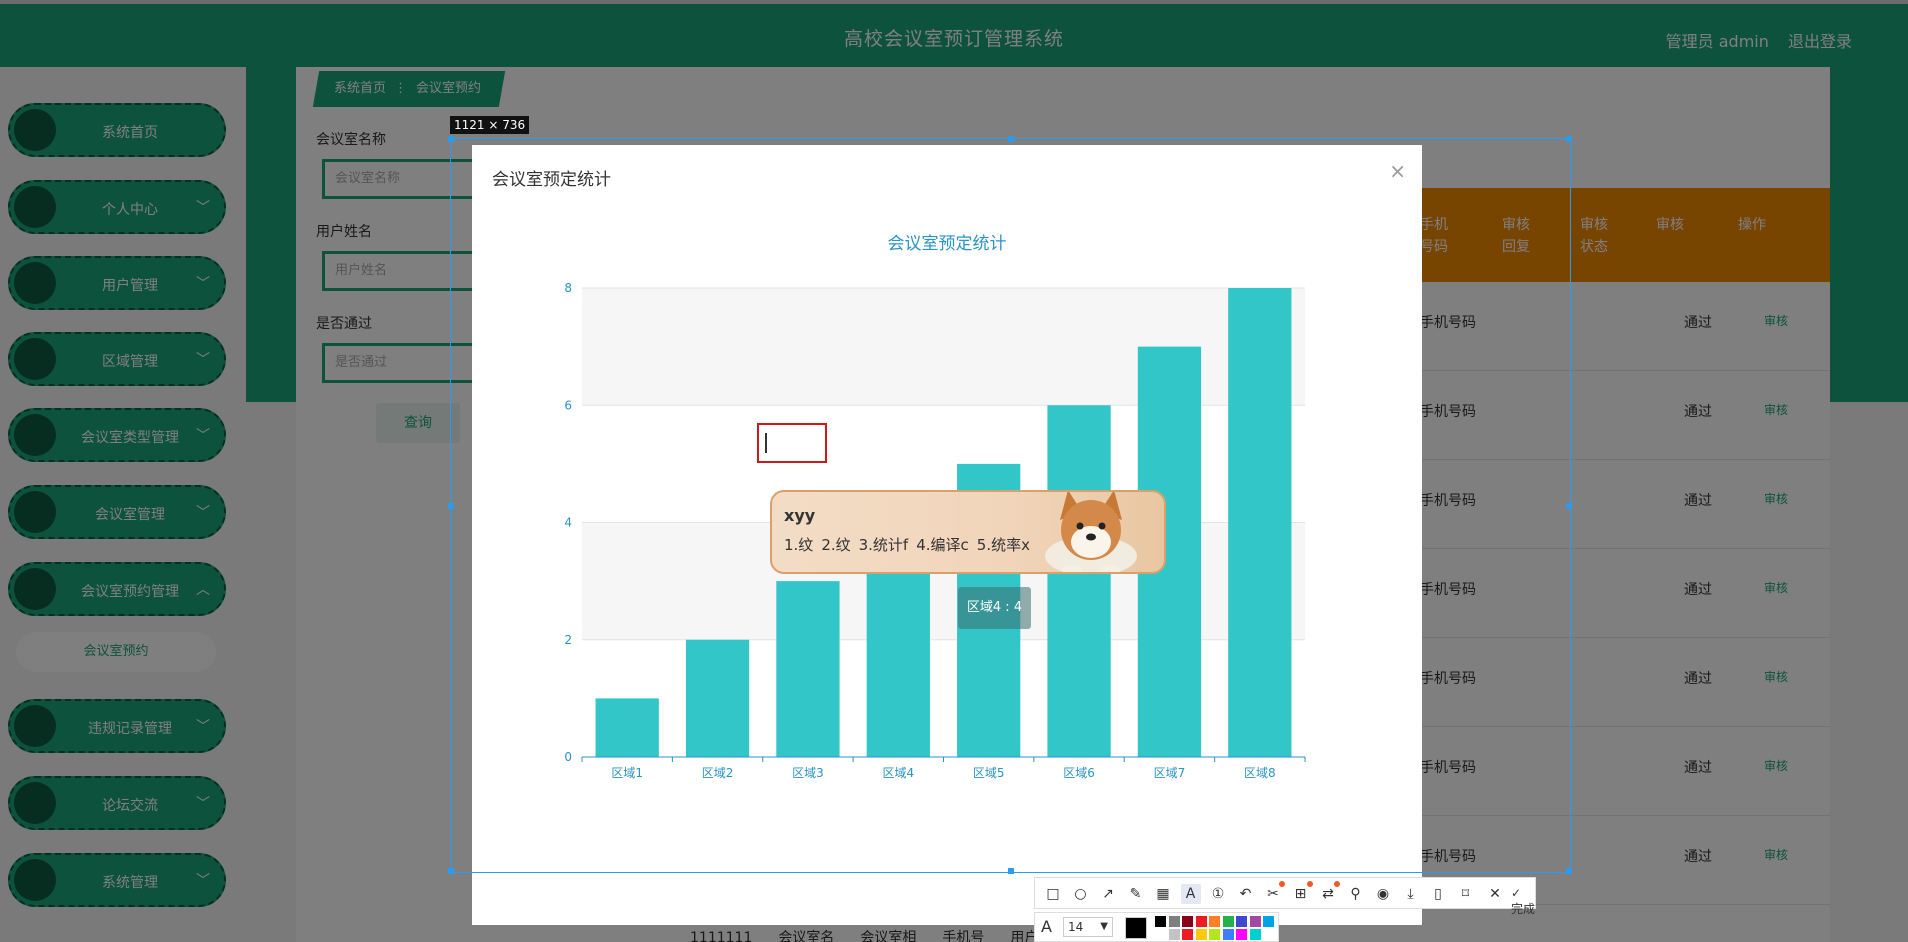 This screenshot has width=1908, height=942. What do you see at coordinates (1108, 894) in the screenshot?
I see `arrow-icon: ↗` at bounding box center [1108, 894].